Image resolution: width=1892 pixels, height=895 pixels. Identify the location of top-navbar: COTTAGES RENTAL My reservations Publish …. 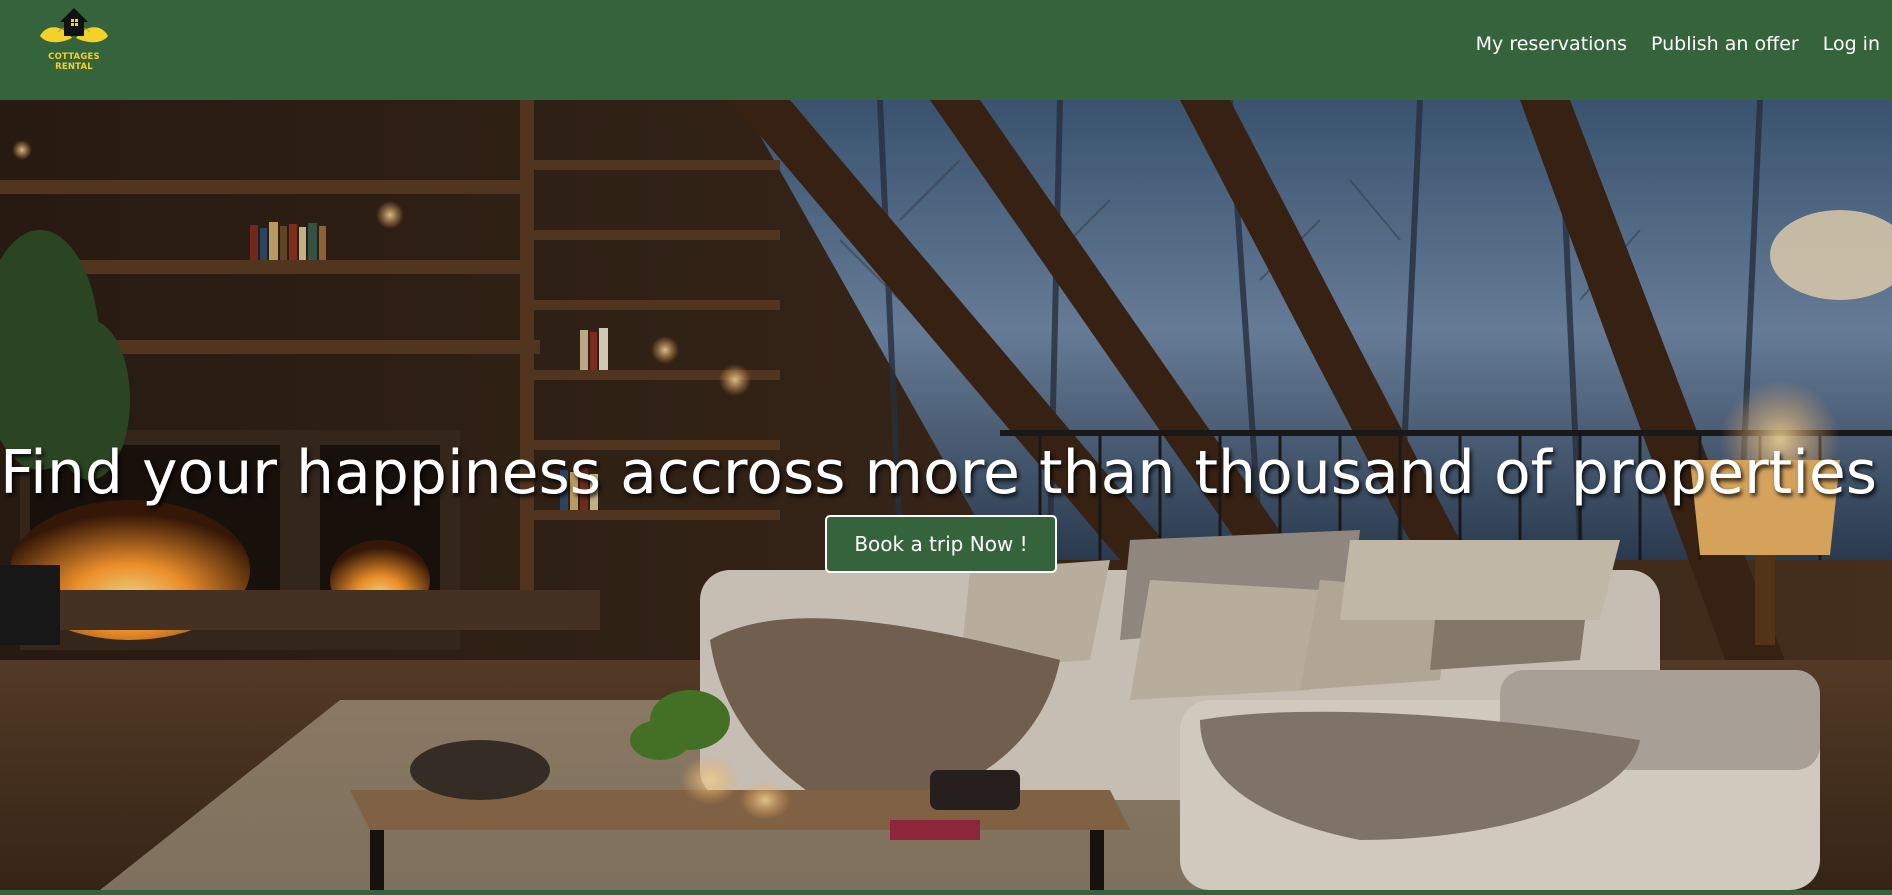
(946, 50).